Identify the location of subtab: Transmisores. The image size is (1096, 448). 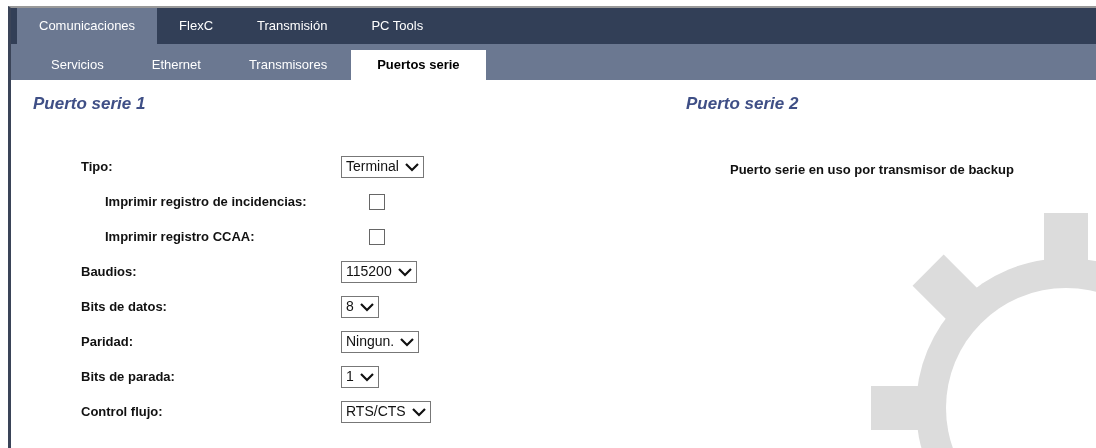
(288, 65).